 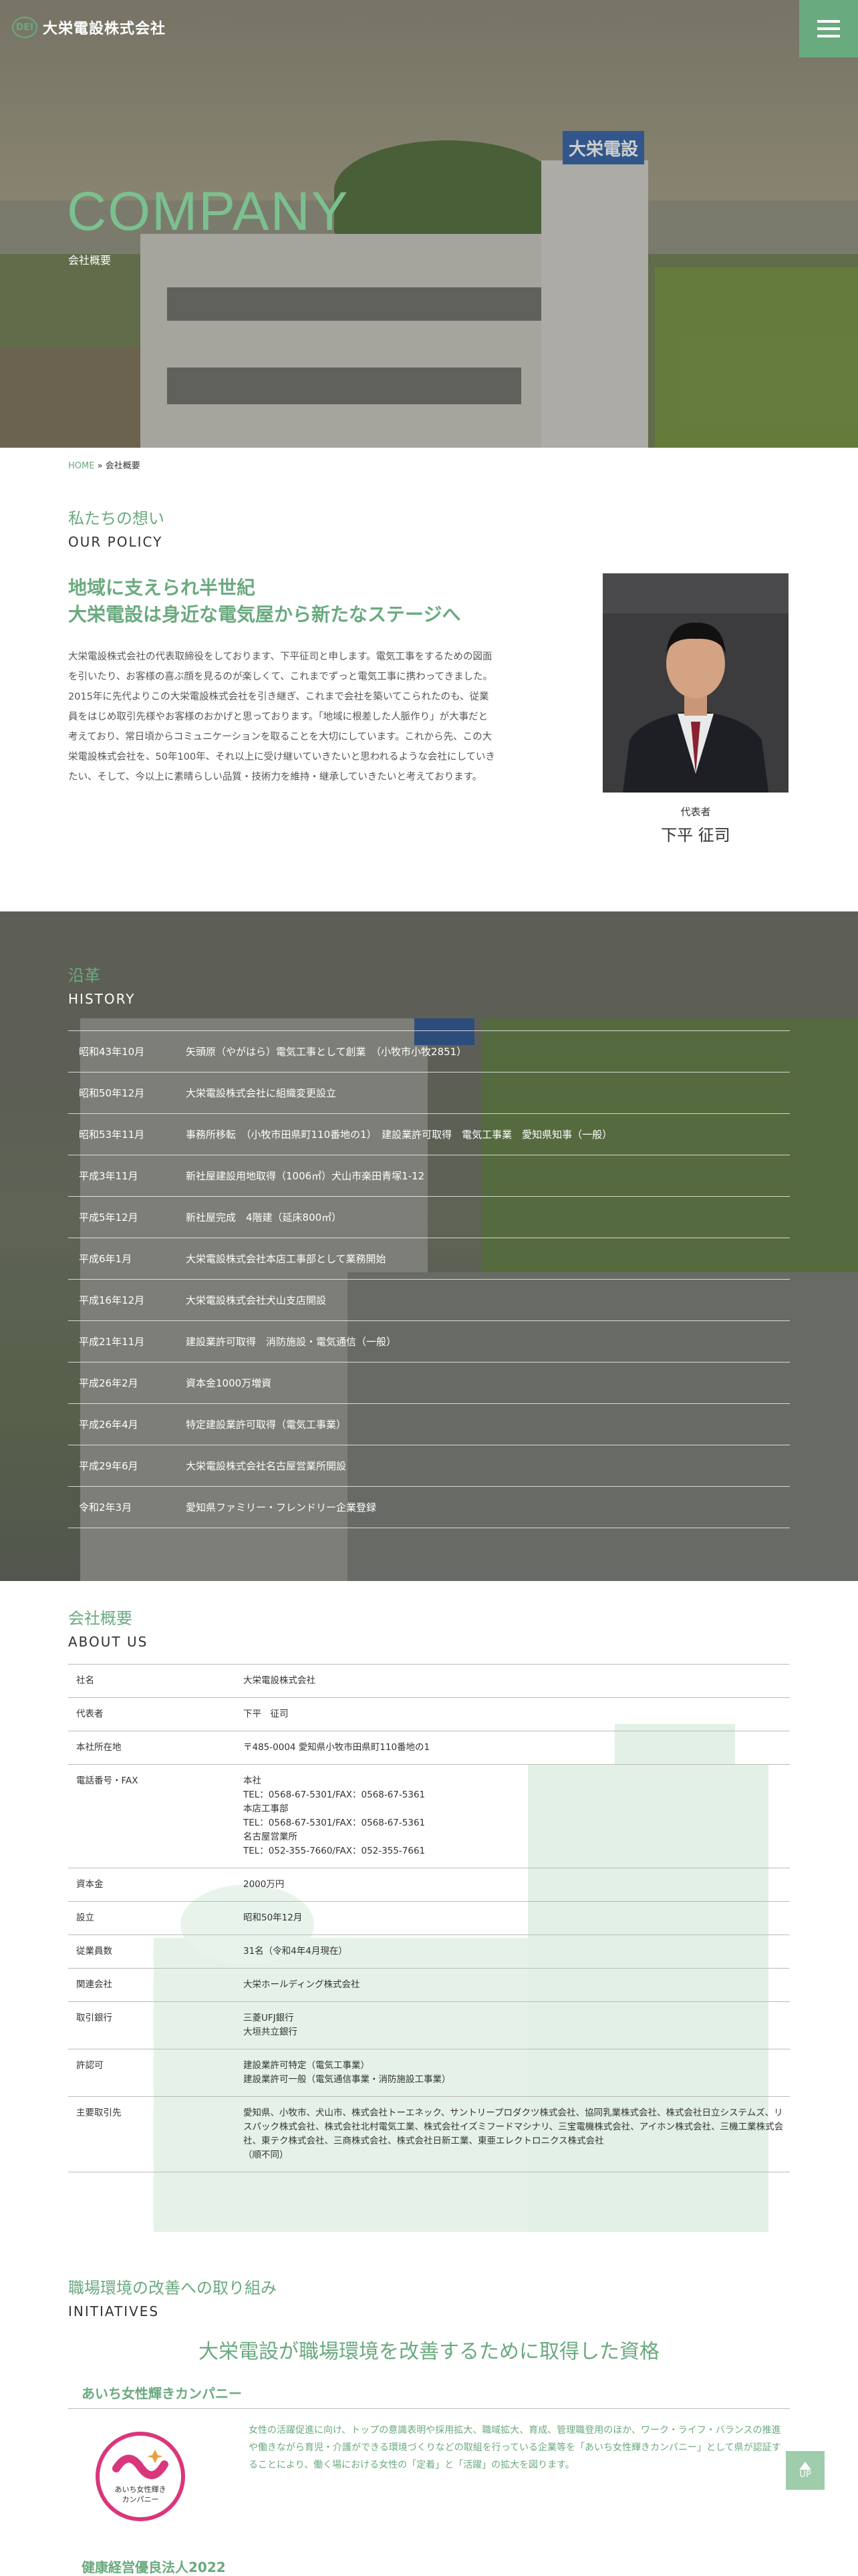 What do you see at coordinates (286, 1259) in the screenshot?
I see `history-event: 大栄電設株式会社本店工事部として業務開始` at bounding box center [286, 1259].